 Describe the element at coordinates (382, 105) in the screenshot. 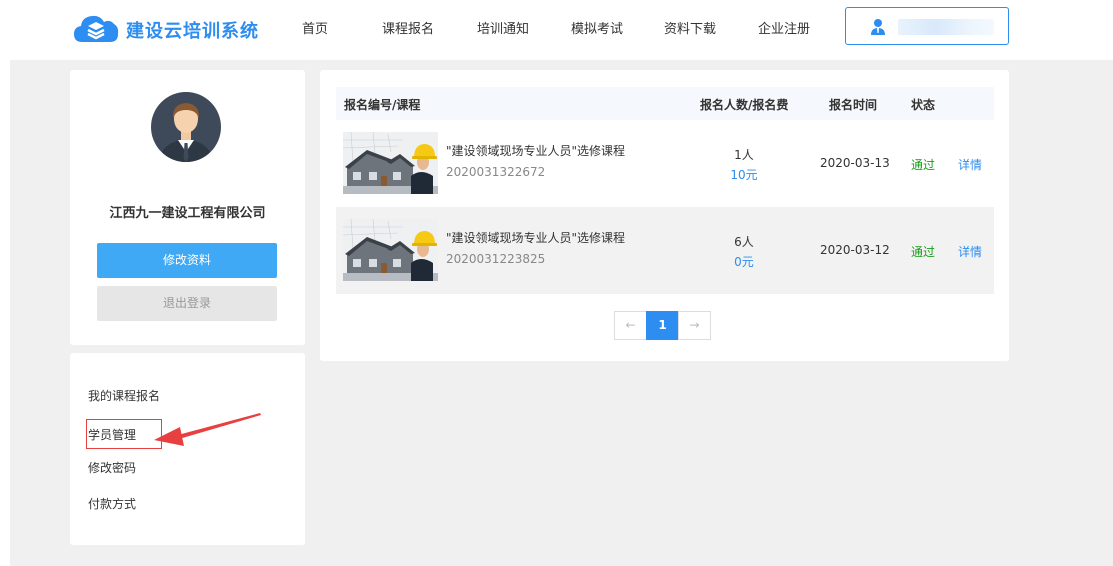

I see `header-course: 报名编号/课程` at that location.